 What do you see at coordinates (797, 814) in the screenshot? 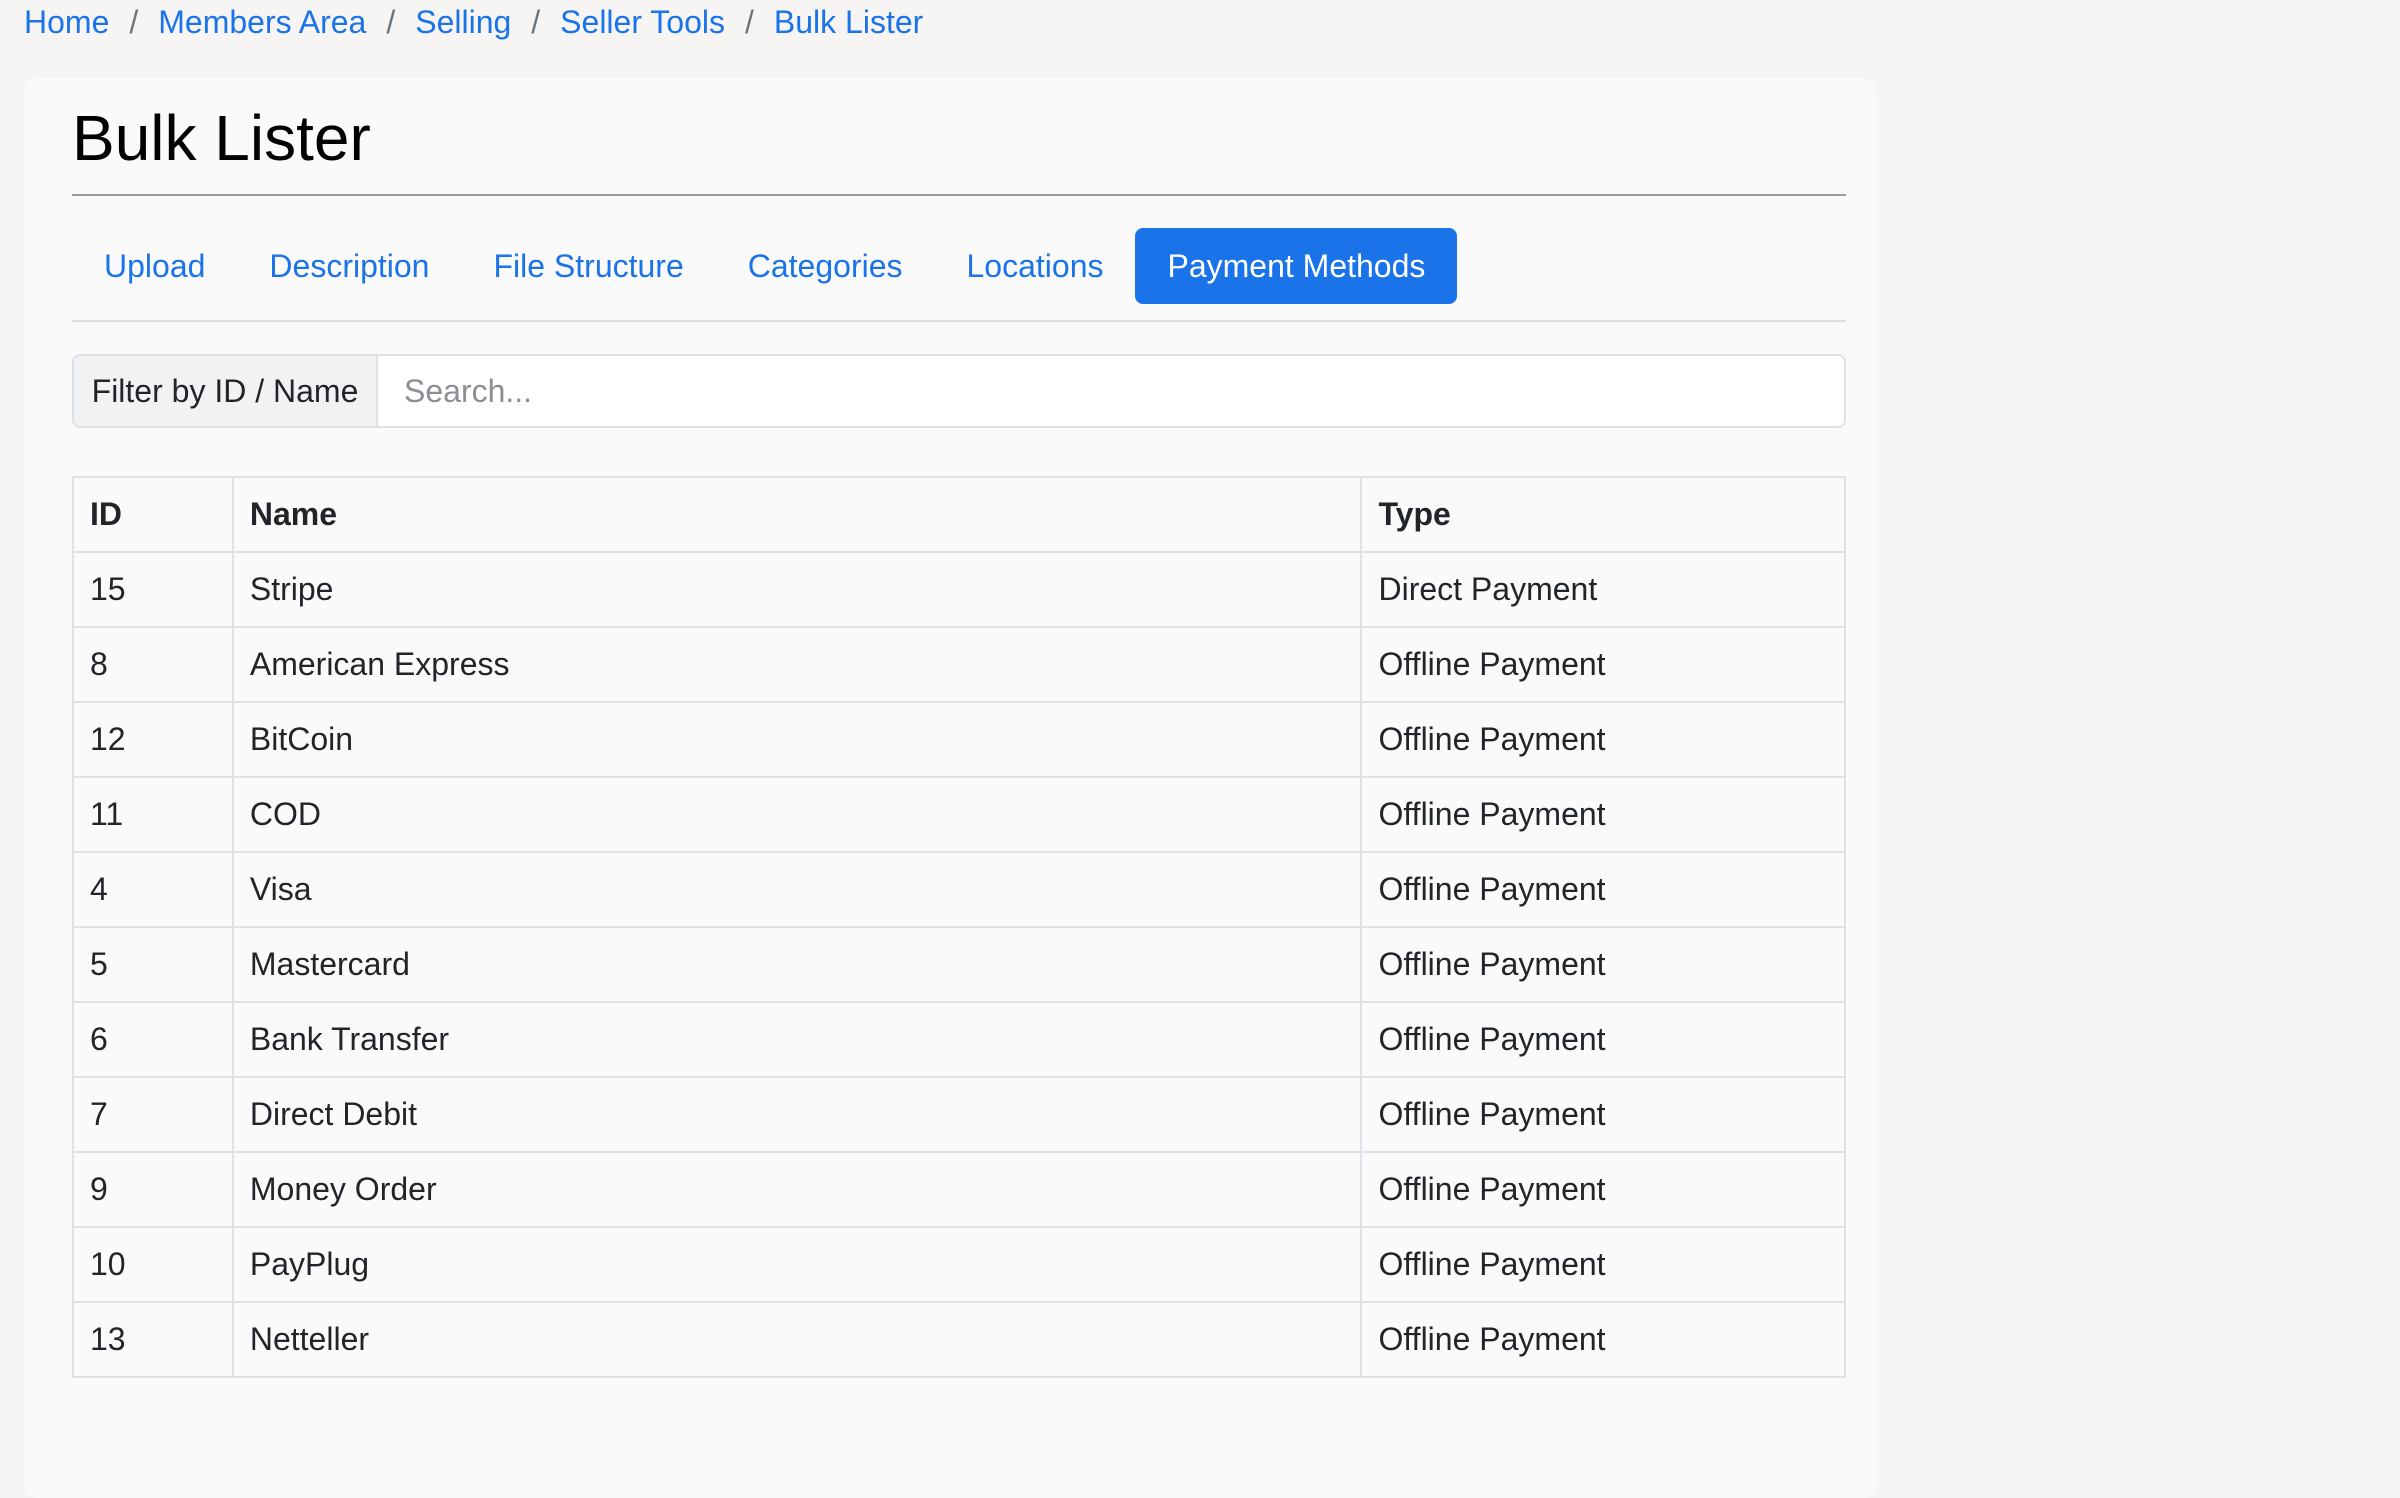
I see `cell-name: COD` at bounding box center [797, 814].